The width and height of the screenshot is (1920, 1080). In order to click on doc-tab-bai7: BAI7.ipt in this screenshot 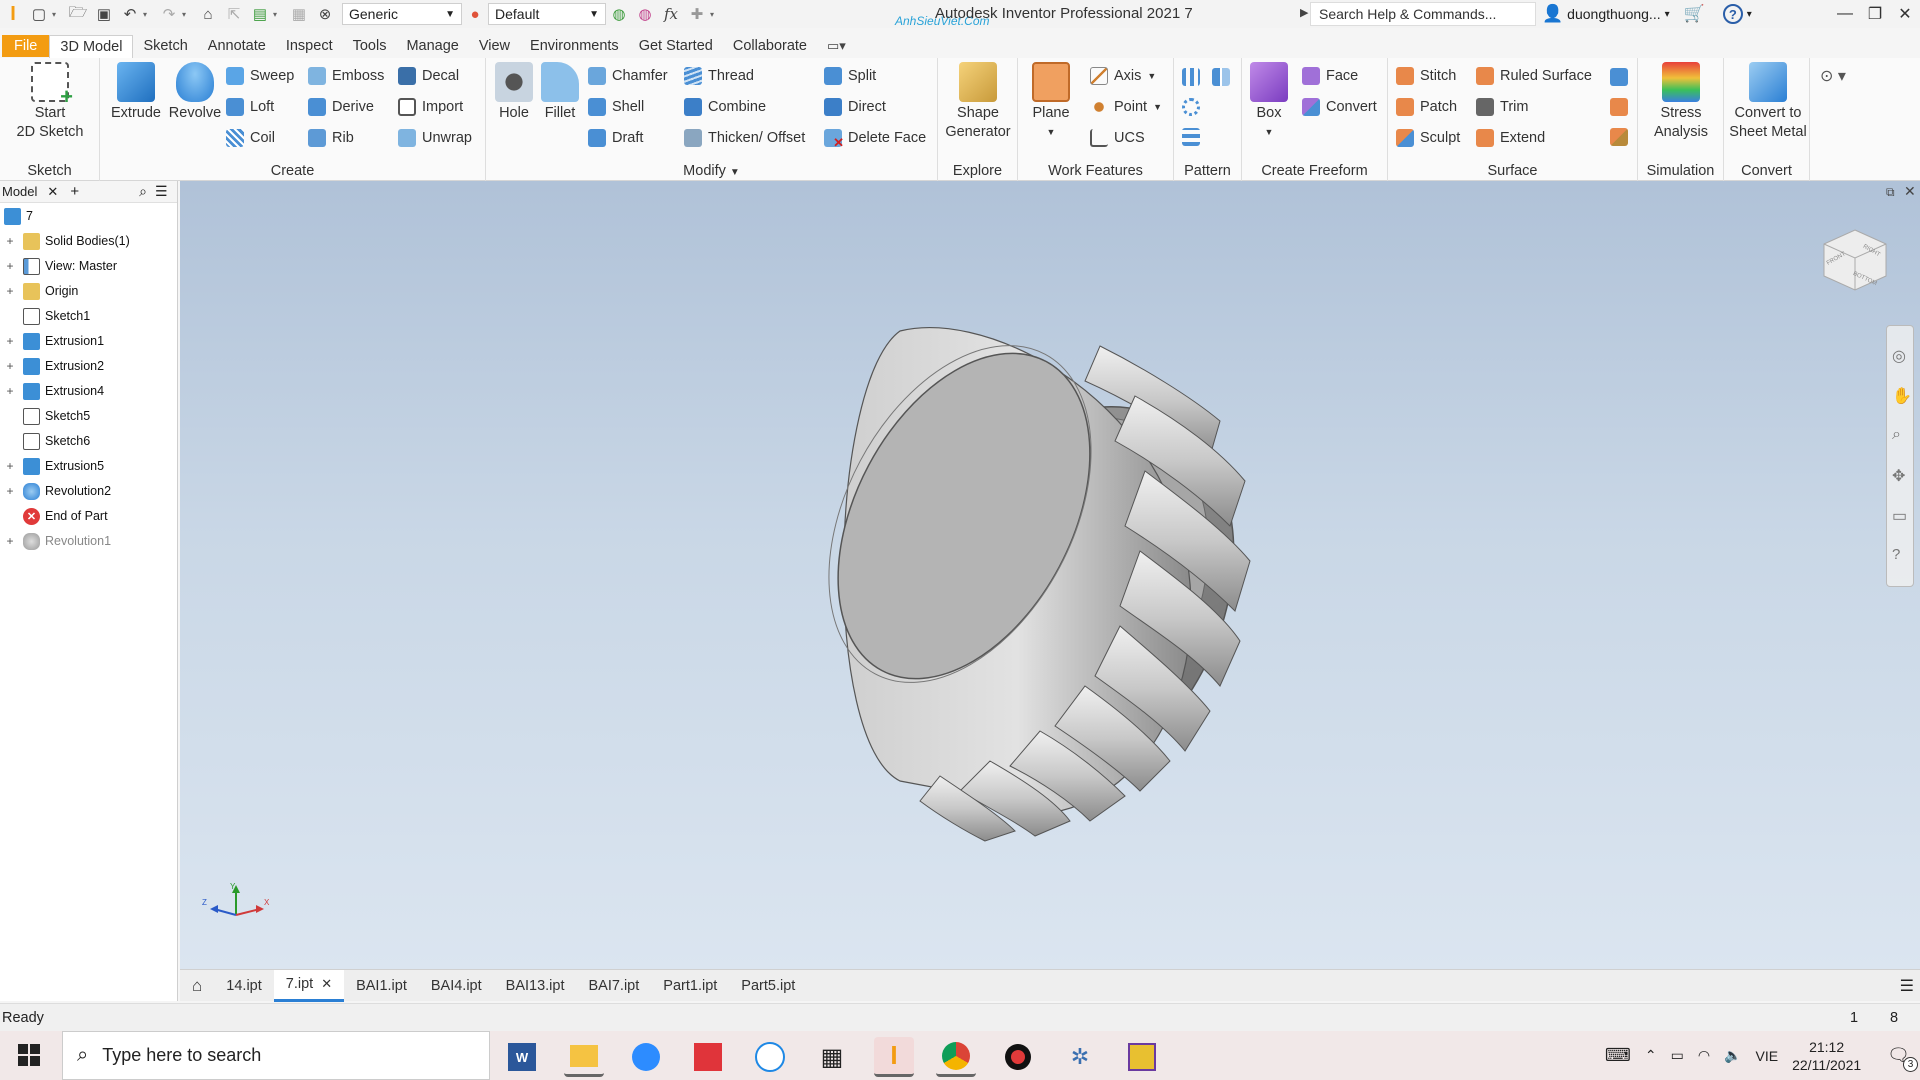, I will do `click(614, 986)`.